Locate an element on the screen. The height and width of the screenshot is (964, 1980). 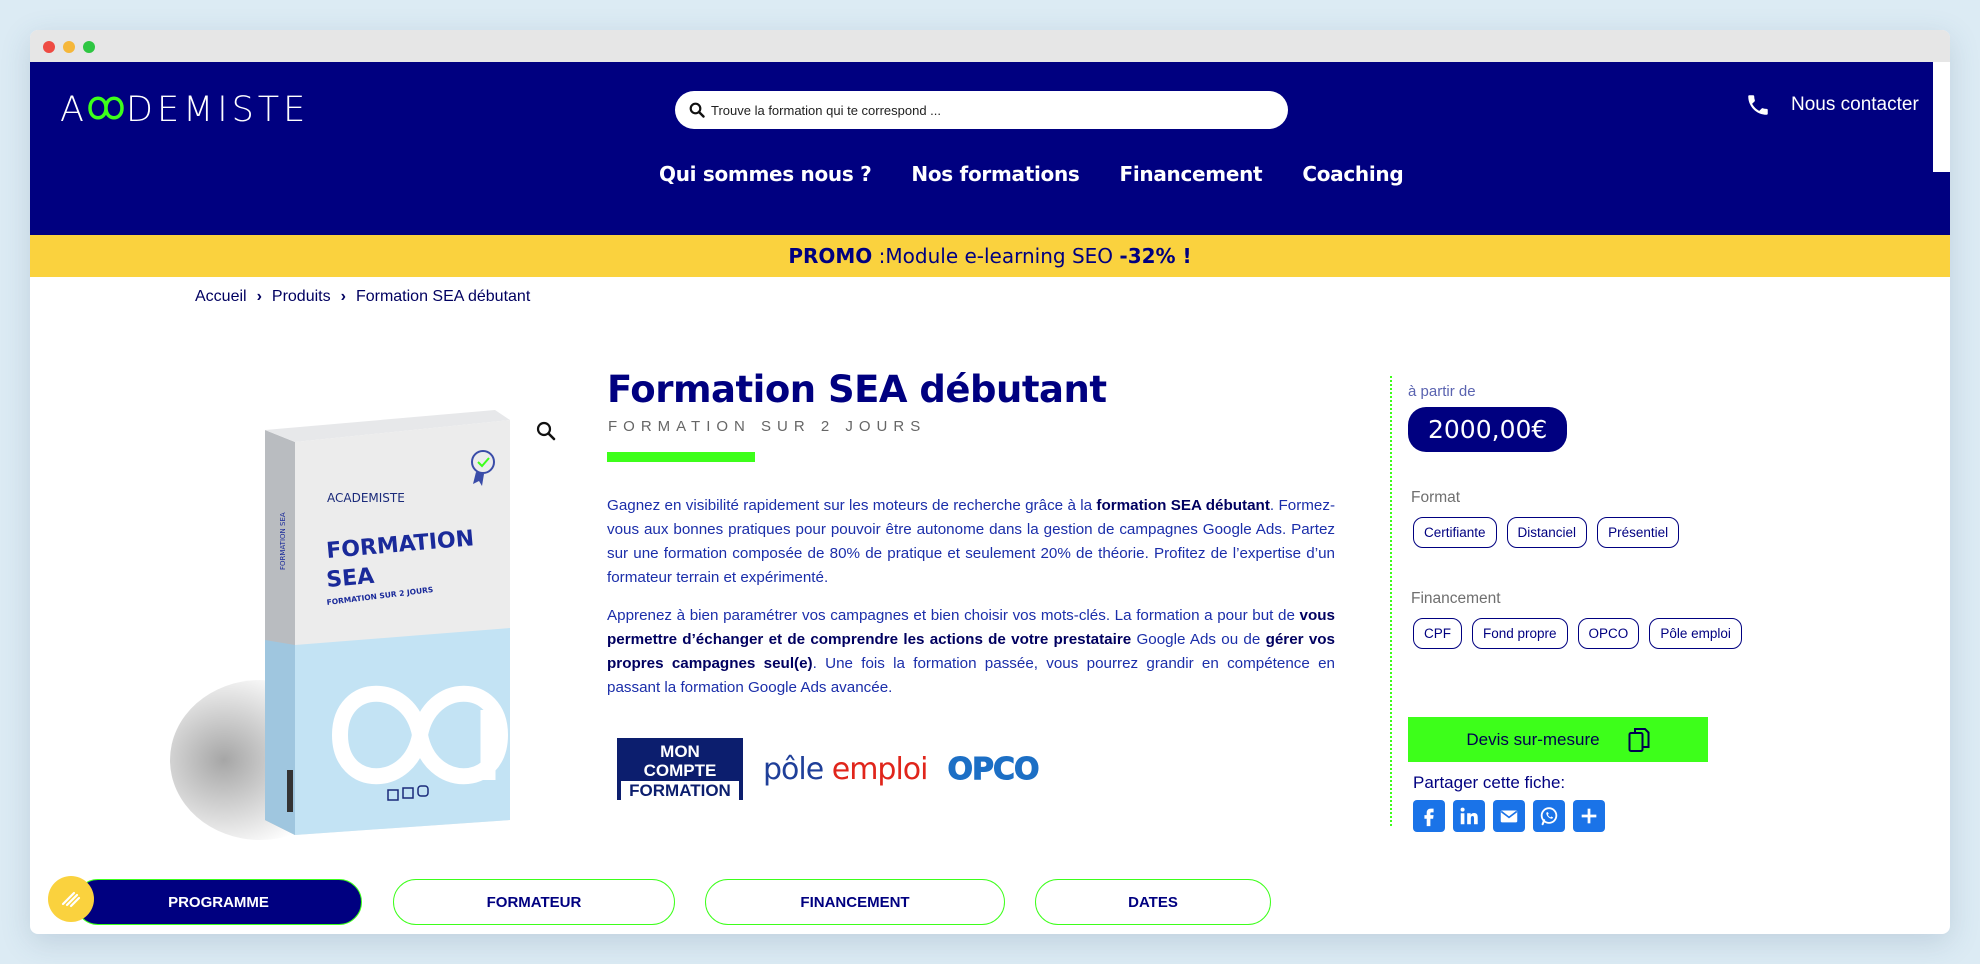
search-bar is located at coordinates (981, 110).